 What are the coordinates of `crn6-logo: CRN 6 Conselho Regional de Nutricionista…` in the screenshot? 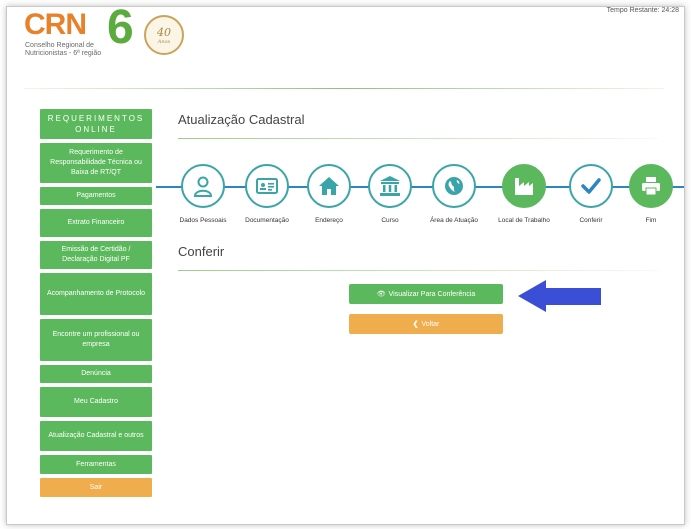 It's located at (109, 35).